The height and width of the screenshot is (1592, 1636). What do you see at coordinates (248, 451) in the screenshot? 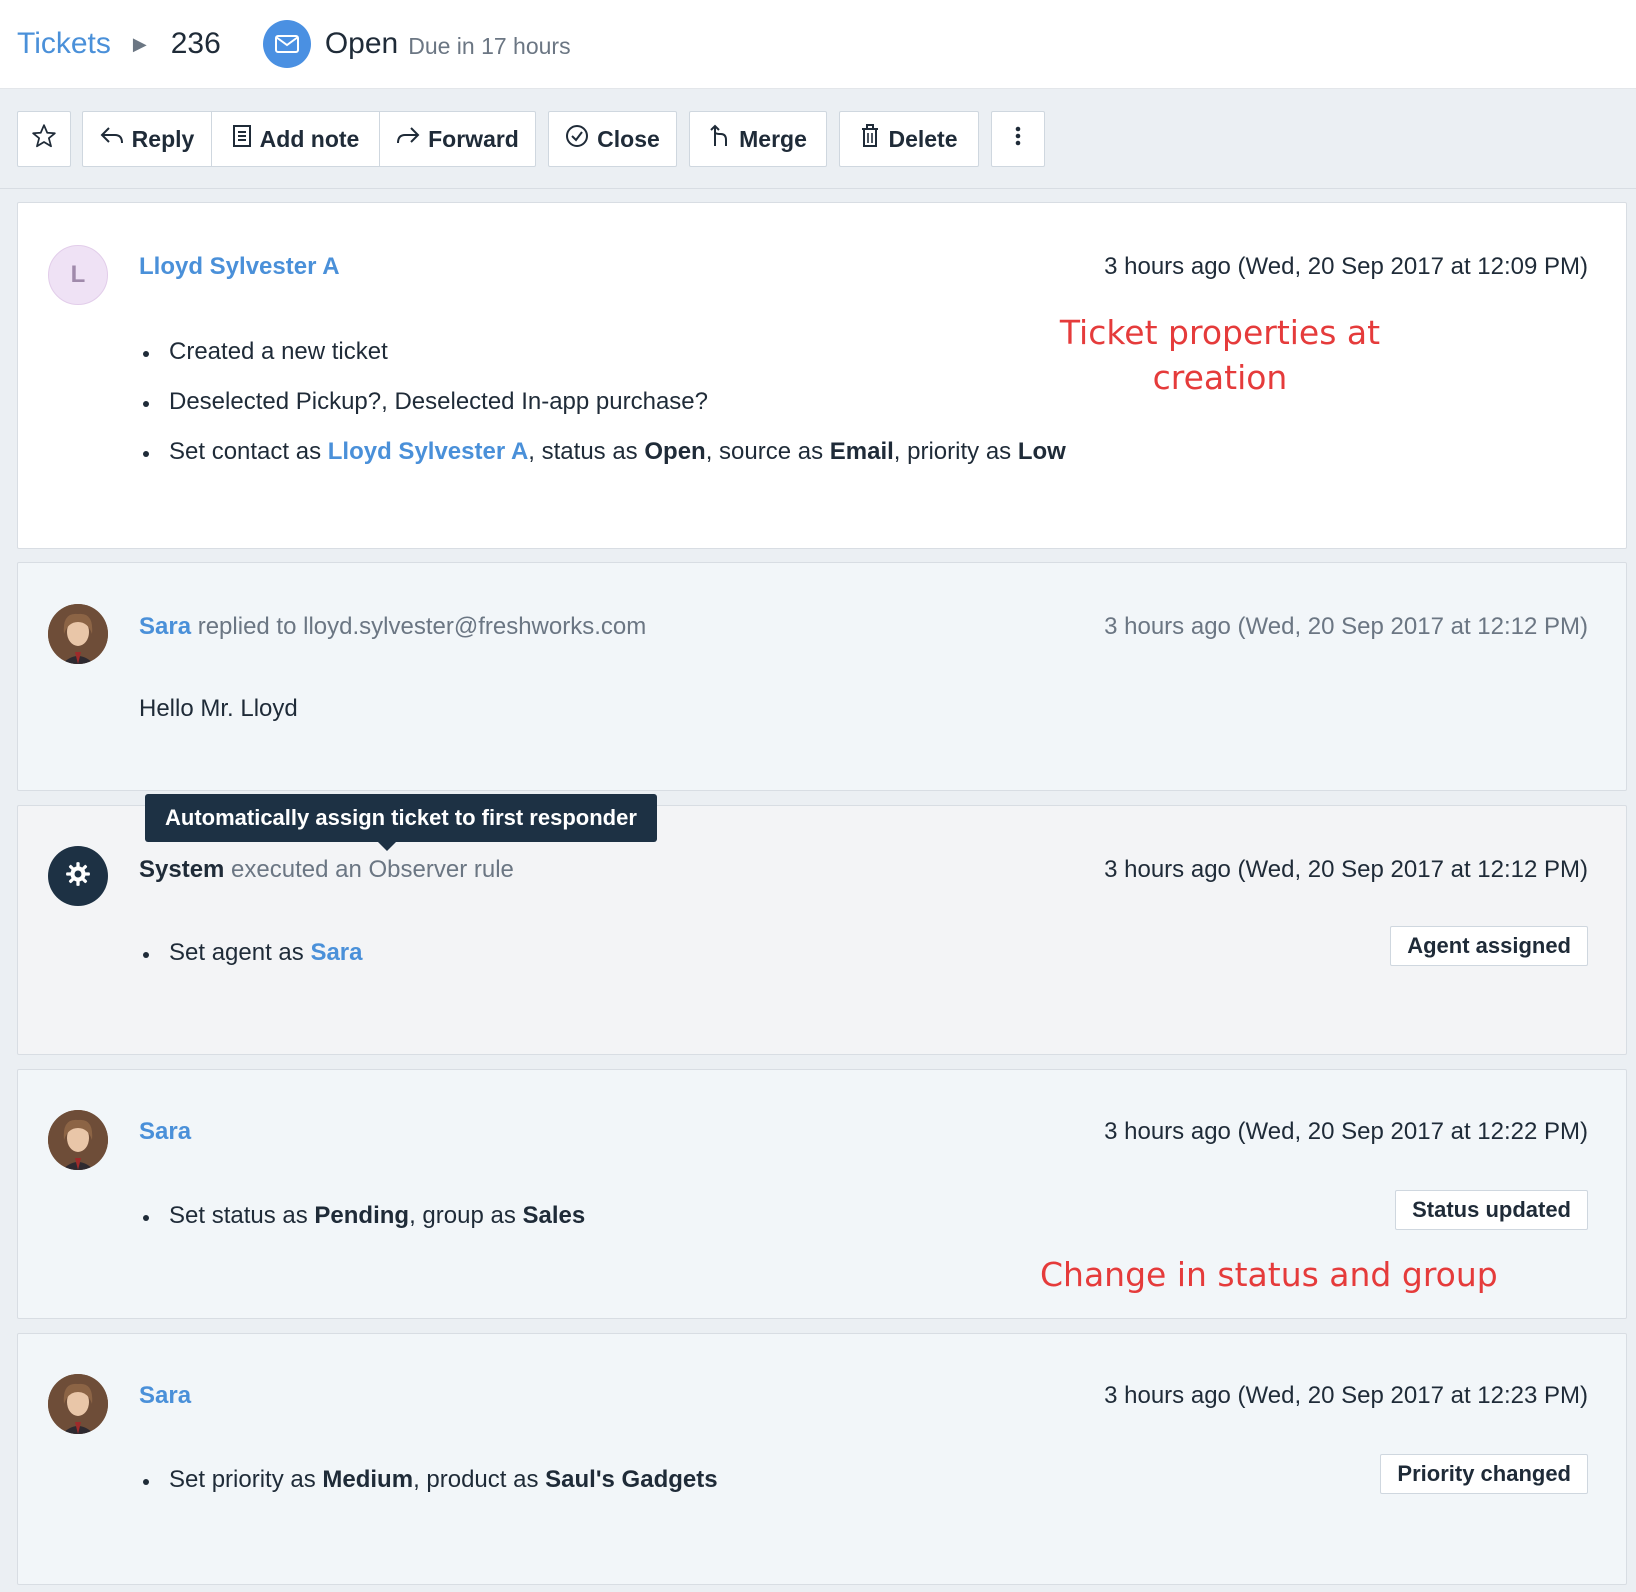
I see `item-text: Set contact as` at bounding box center [248, 451].